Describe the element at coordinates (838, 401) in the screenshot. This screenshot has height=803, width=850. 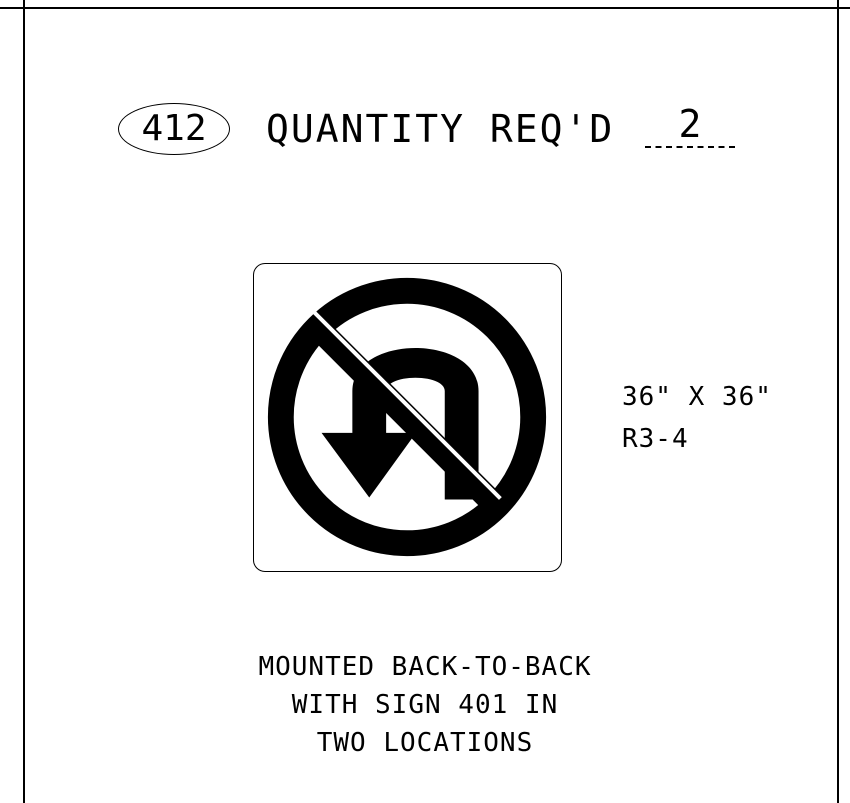
I see `sheet-border-right` at that location.